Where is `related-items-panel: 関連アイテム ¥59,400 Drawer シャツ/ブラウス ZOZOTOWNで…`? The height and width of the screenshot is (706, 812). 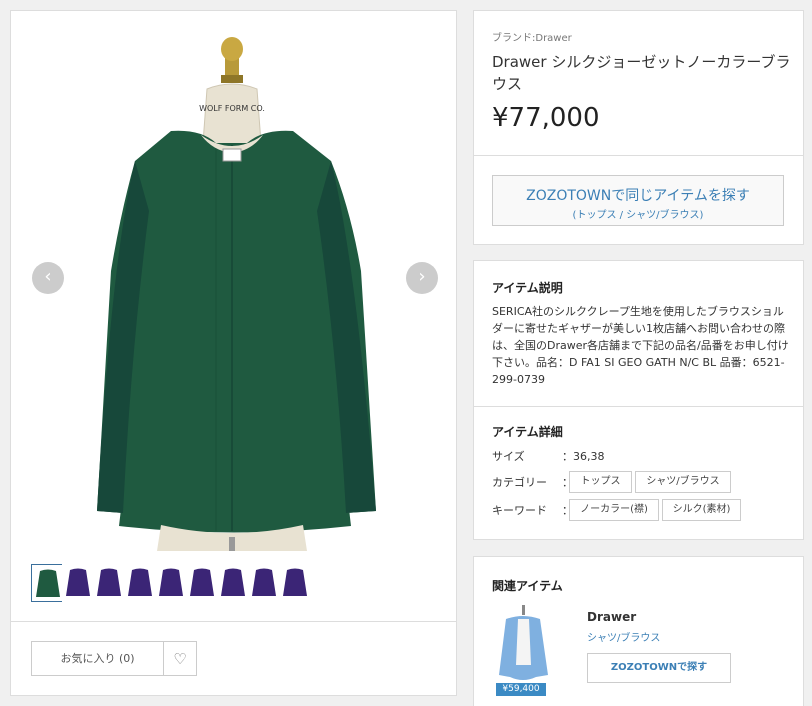 related-items-panel: 関連アイテム ¥59,400 Drawer シャツ/ブラウス ZOZOTOWNで… is located at coordinates (638, 631).